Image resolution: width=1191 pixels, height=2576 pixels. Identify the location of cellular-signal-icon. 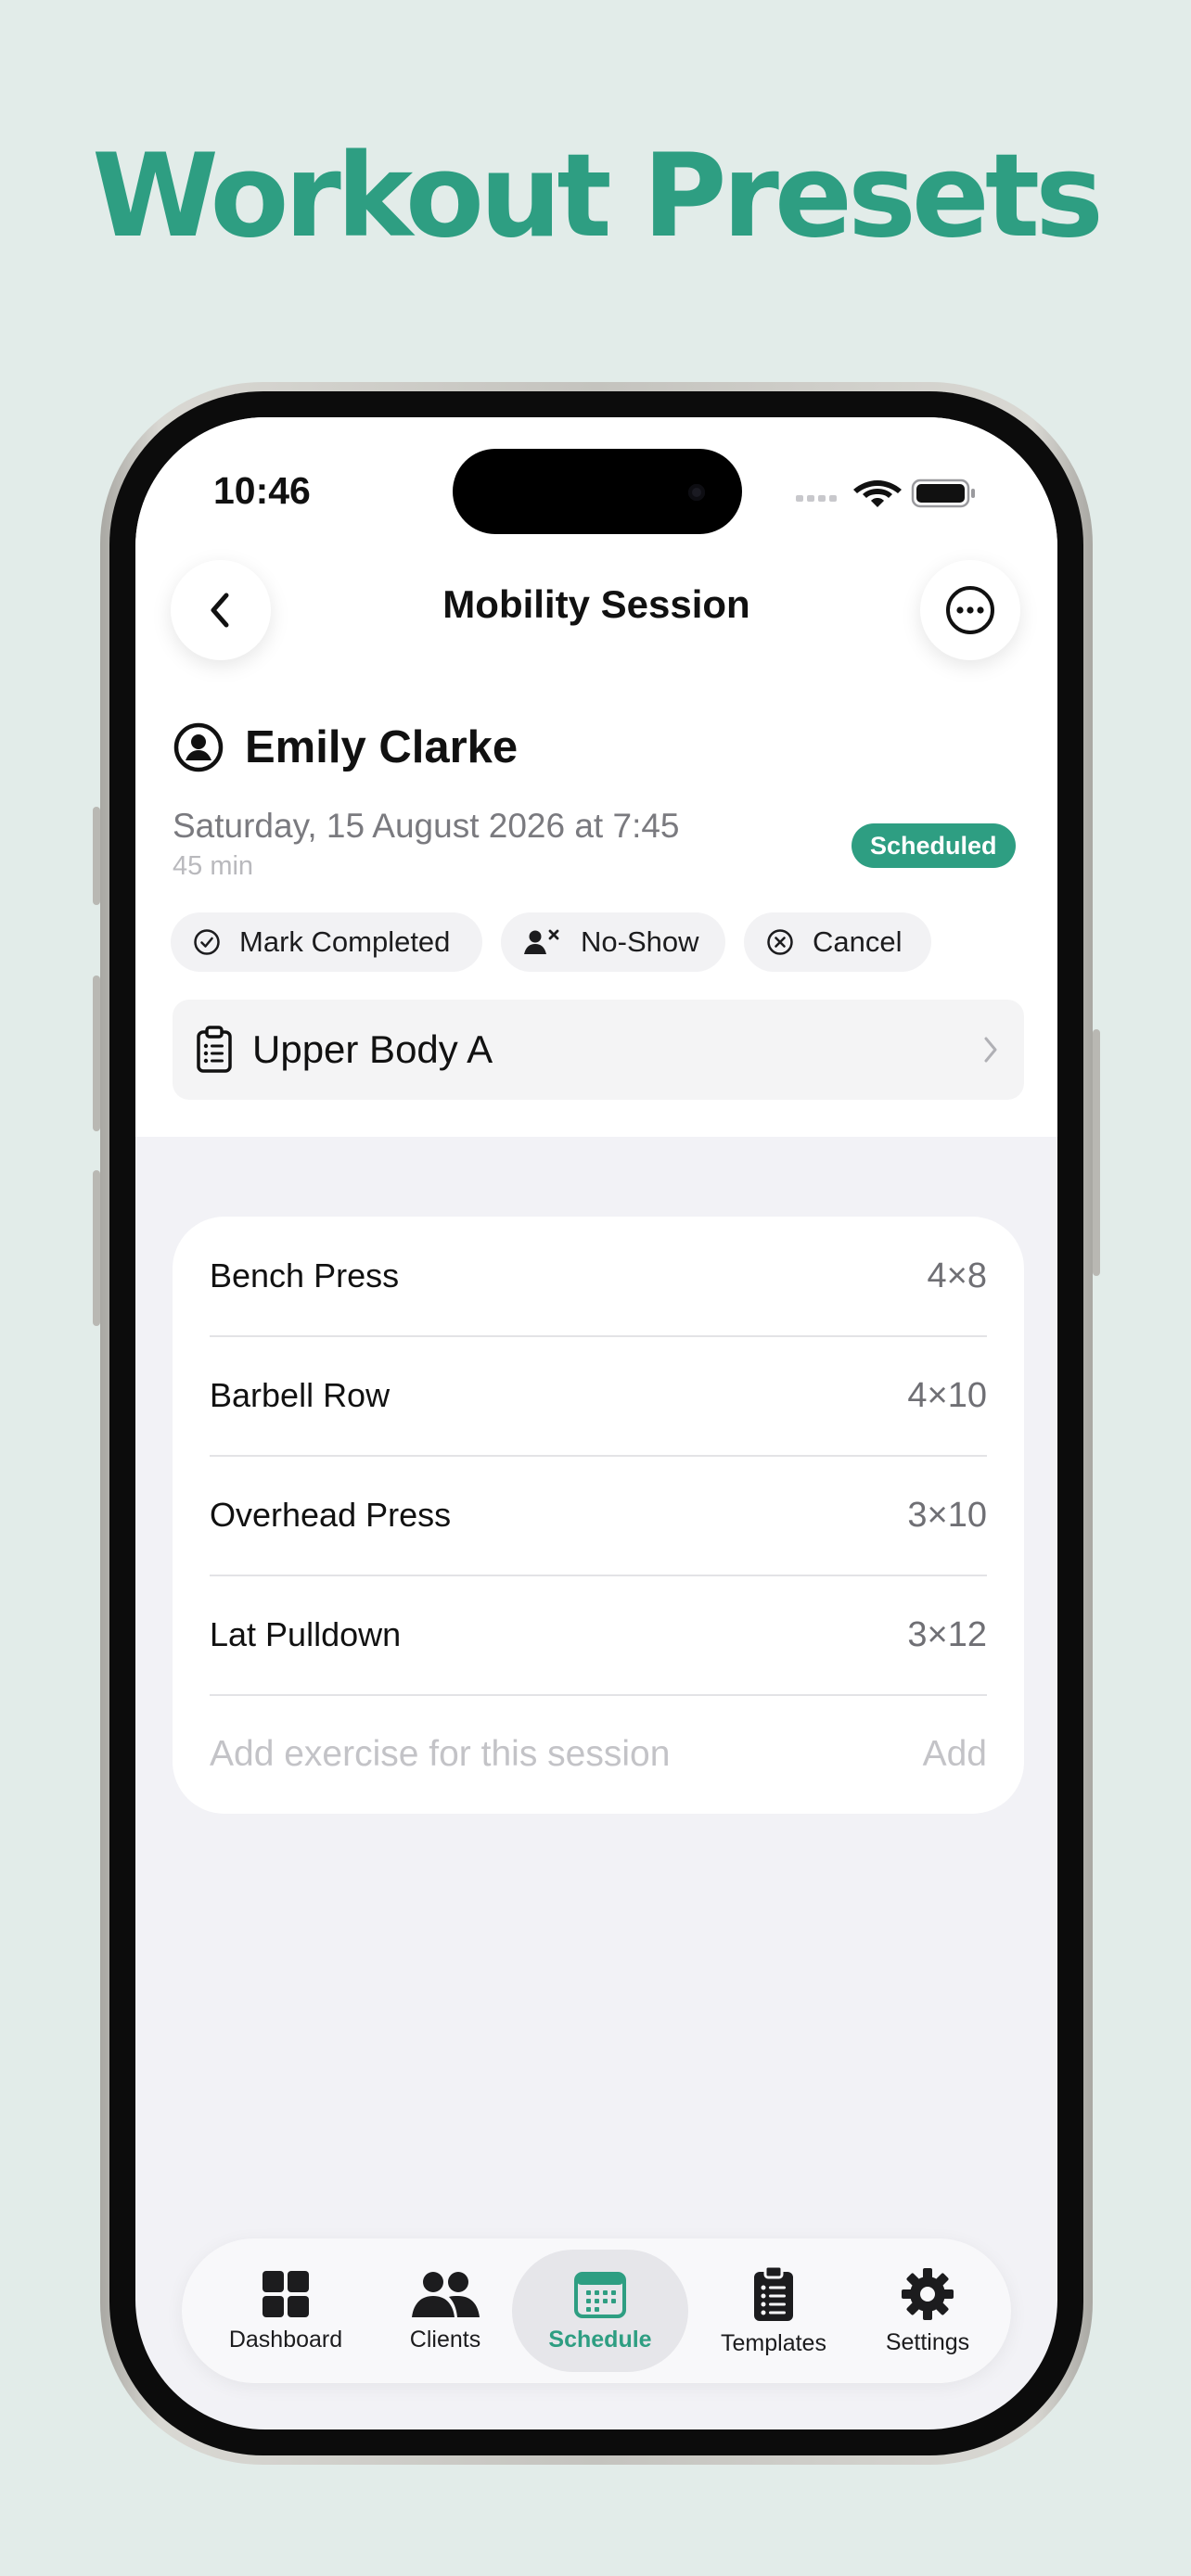
(816, 499).